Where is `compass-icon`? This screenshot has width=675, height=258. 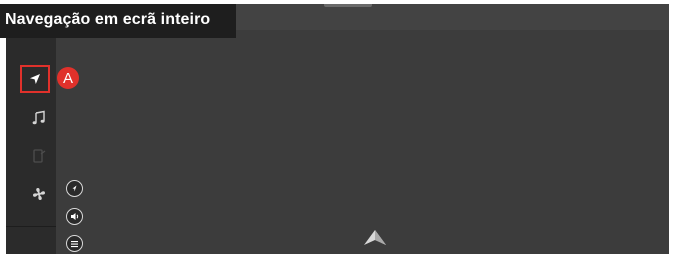
compass-icon is located at coordinates (74, 188).